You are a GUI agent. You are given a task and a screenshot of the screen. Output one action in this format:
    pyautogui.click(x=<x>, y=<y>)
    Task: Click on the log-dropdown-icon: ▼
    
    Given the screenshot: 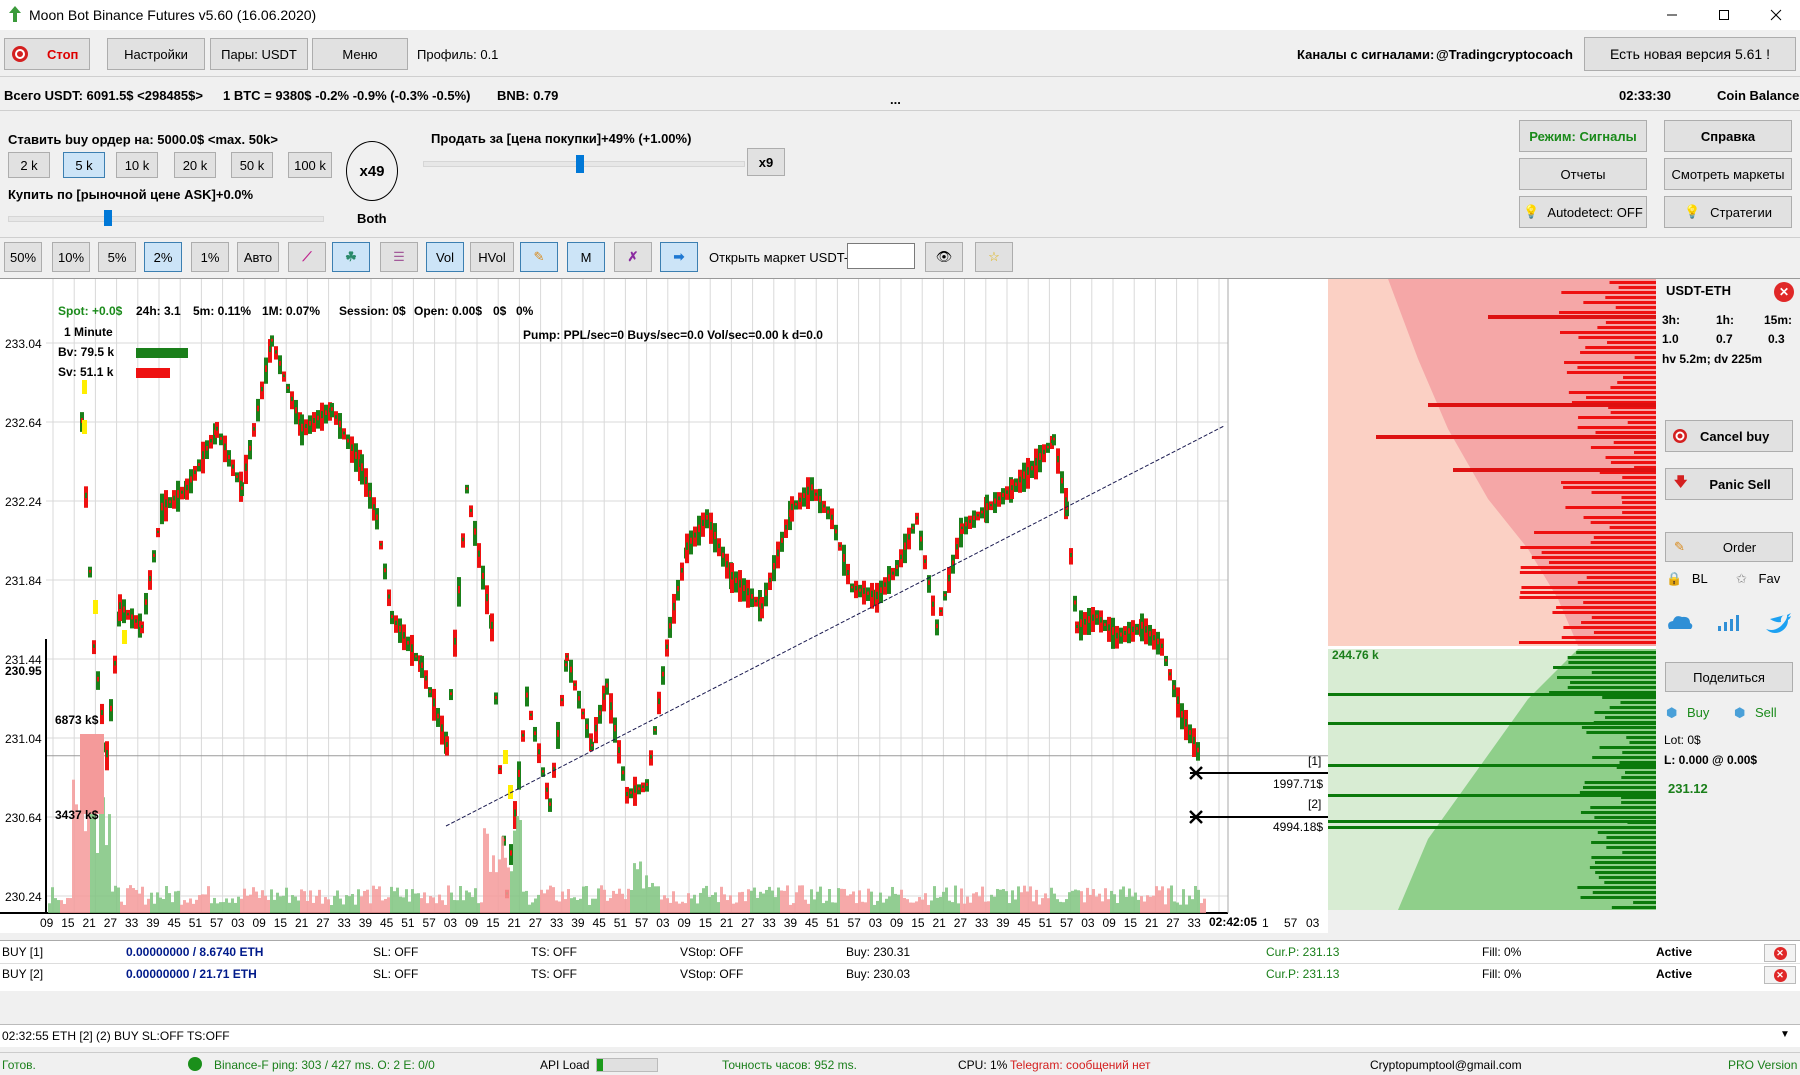 What is the action you would take?
    pyautogui.click(x=1785, y=1034)
    